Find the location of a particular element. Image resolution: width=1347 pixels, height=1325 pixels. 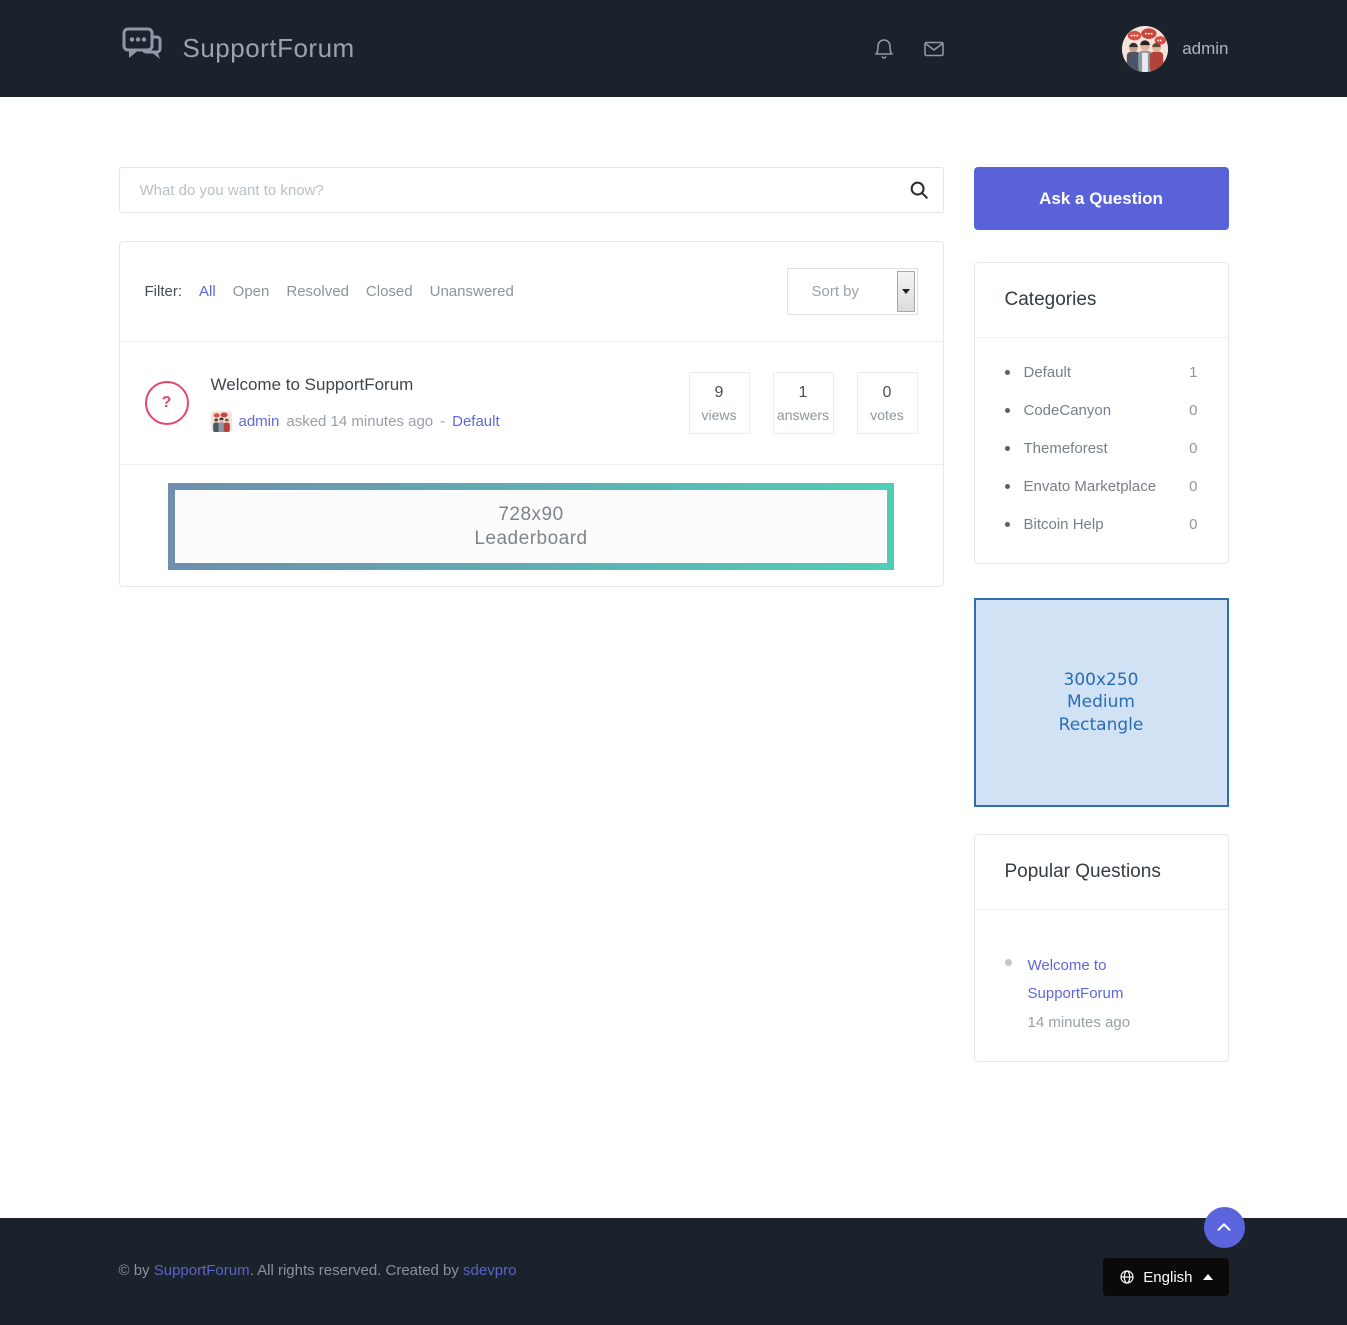

caret-up-icon is located at coordinates (1207, 1277).